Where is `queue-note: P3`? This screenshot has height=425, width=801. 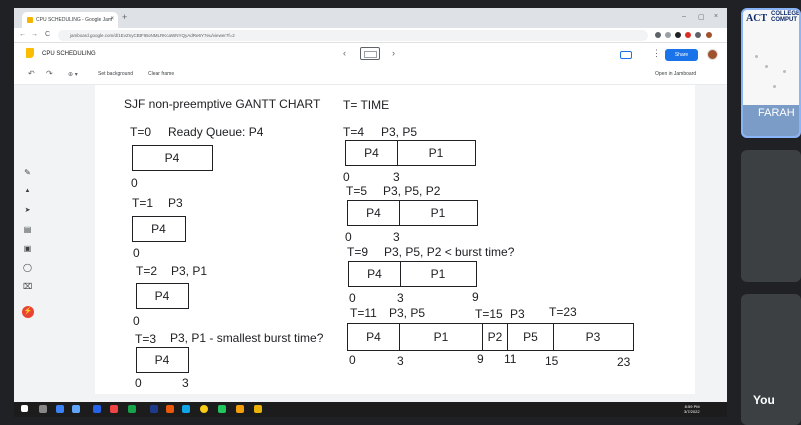
queue-note: P3 is located at coordinates (175, 203).